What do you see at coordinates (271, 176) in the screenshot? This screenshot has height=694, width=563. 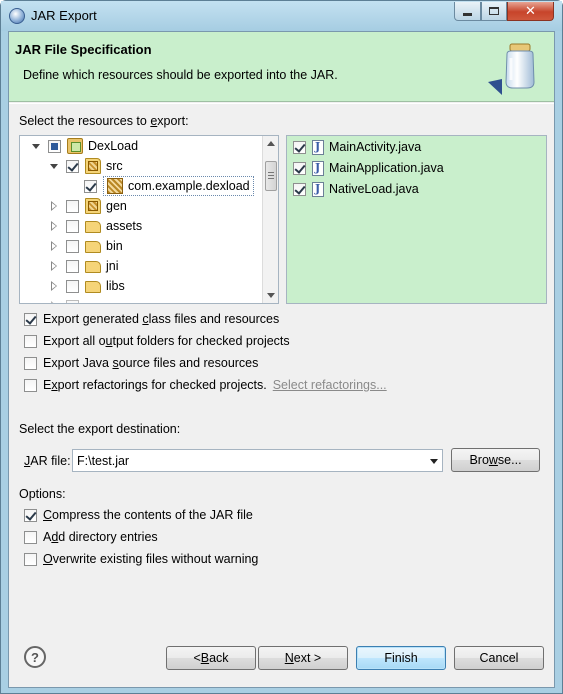 I see `scroll-thumb` at bounding box center [271, 176].